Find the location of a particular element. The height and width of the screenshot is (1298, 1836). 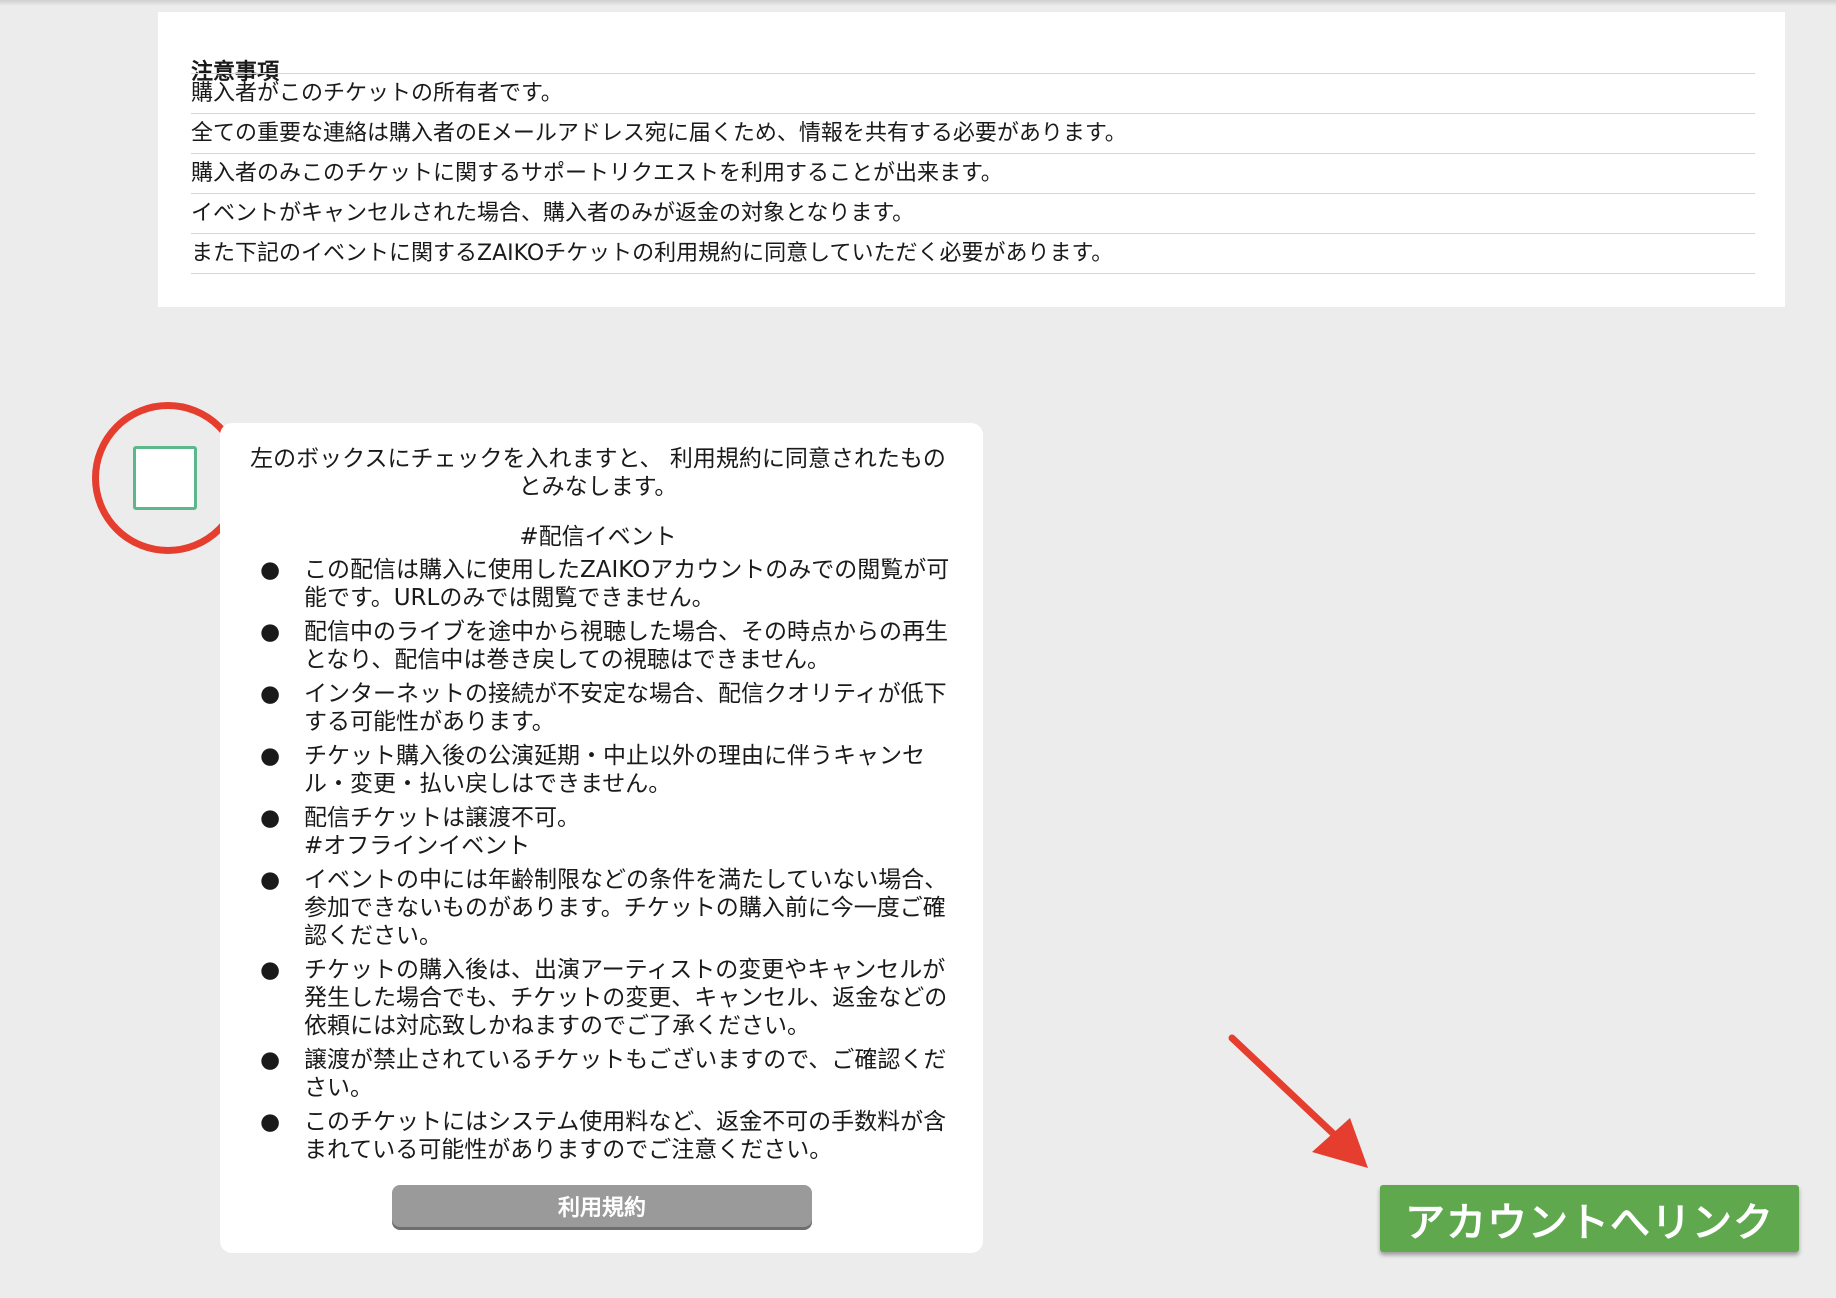

notice-item: 購入者がこのチケットの所有者です。 is located at coordinates (973, 94).